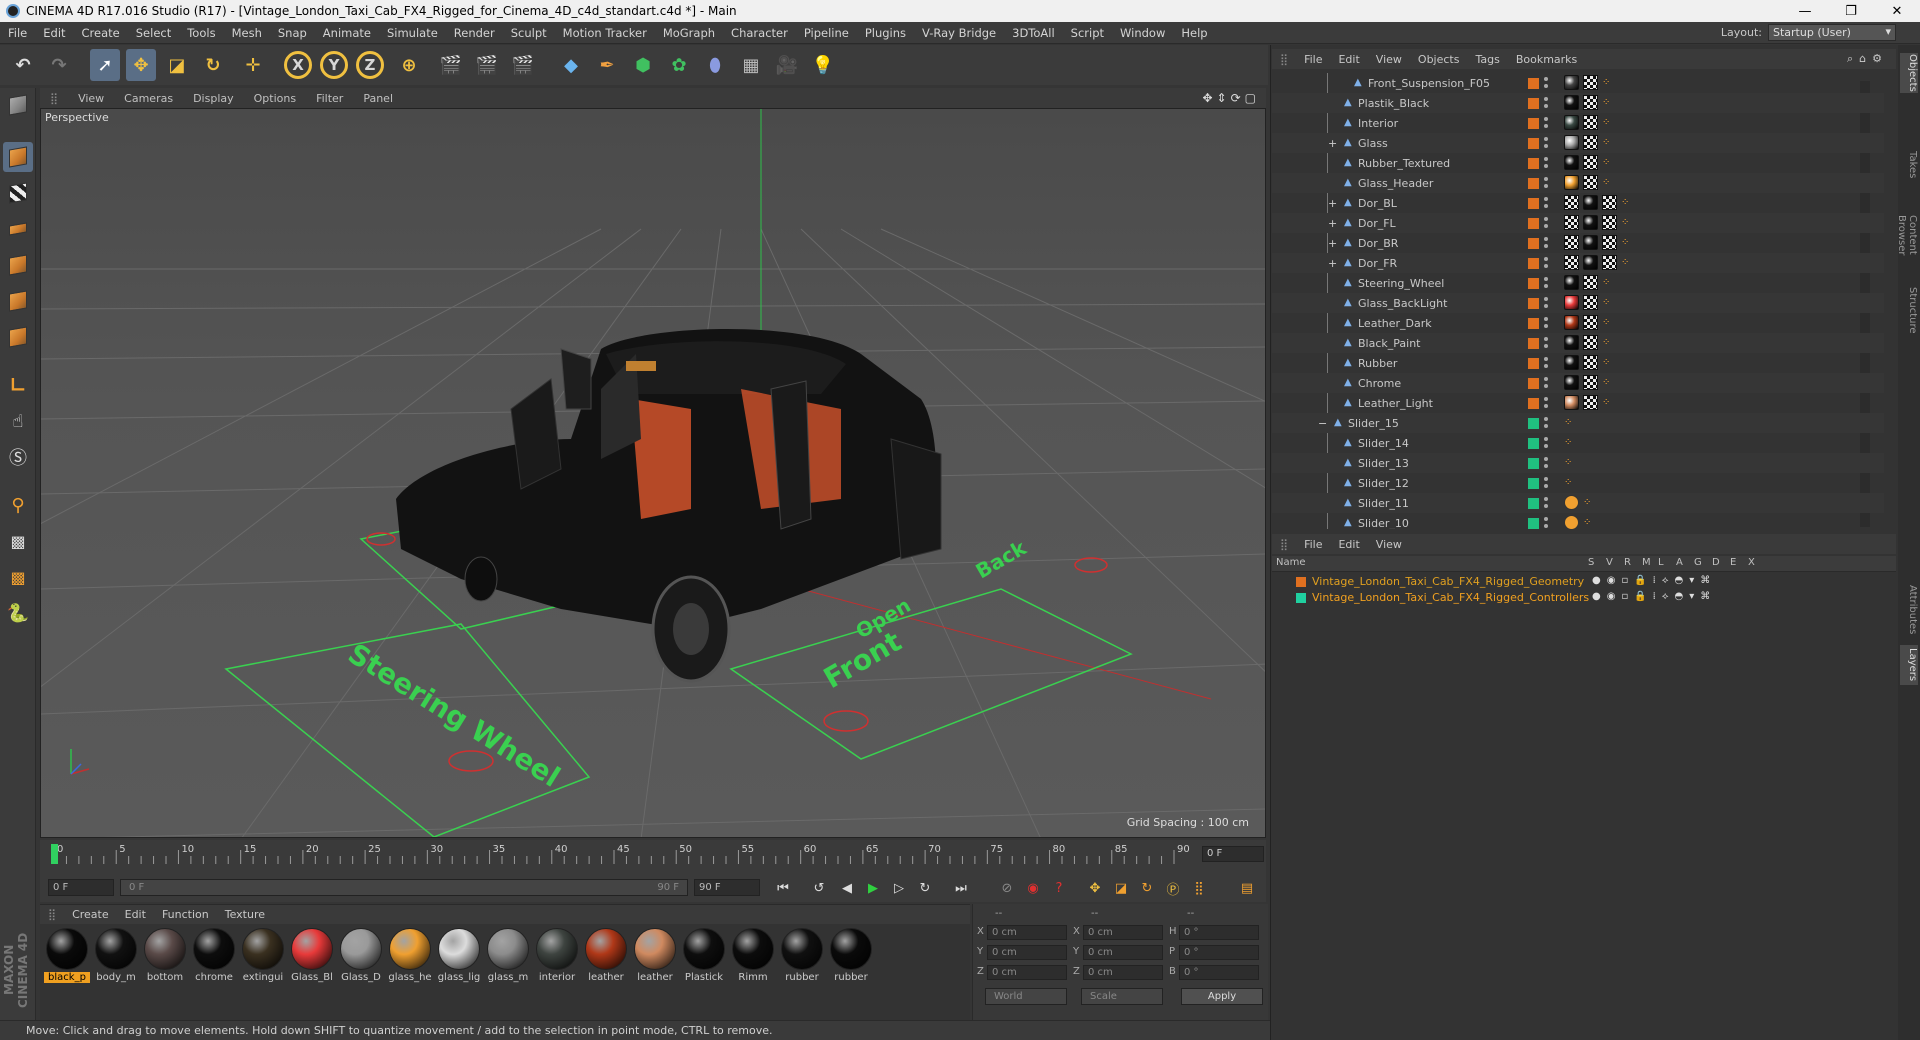  Describe the element at coordinates (1313, 59) in the screenshot. I see `object-menu-file: File` at that location.